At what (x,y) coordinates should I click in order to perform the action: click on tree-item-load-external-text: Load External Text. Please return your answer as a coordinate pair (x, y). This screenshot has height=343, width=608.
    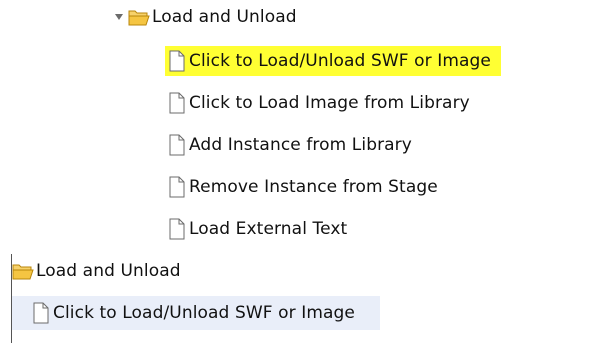
    Looking at the image, I should click on (257, 229).